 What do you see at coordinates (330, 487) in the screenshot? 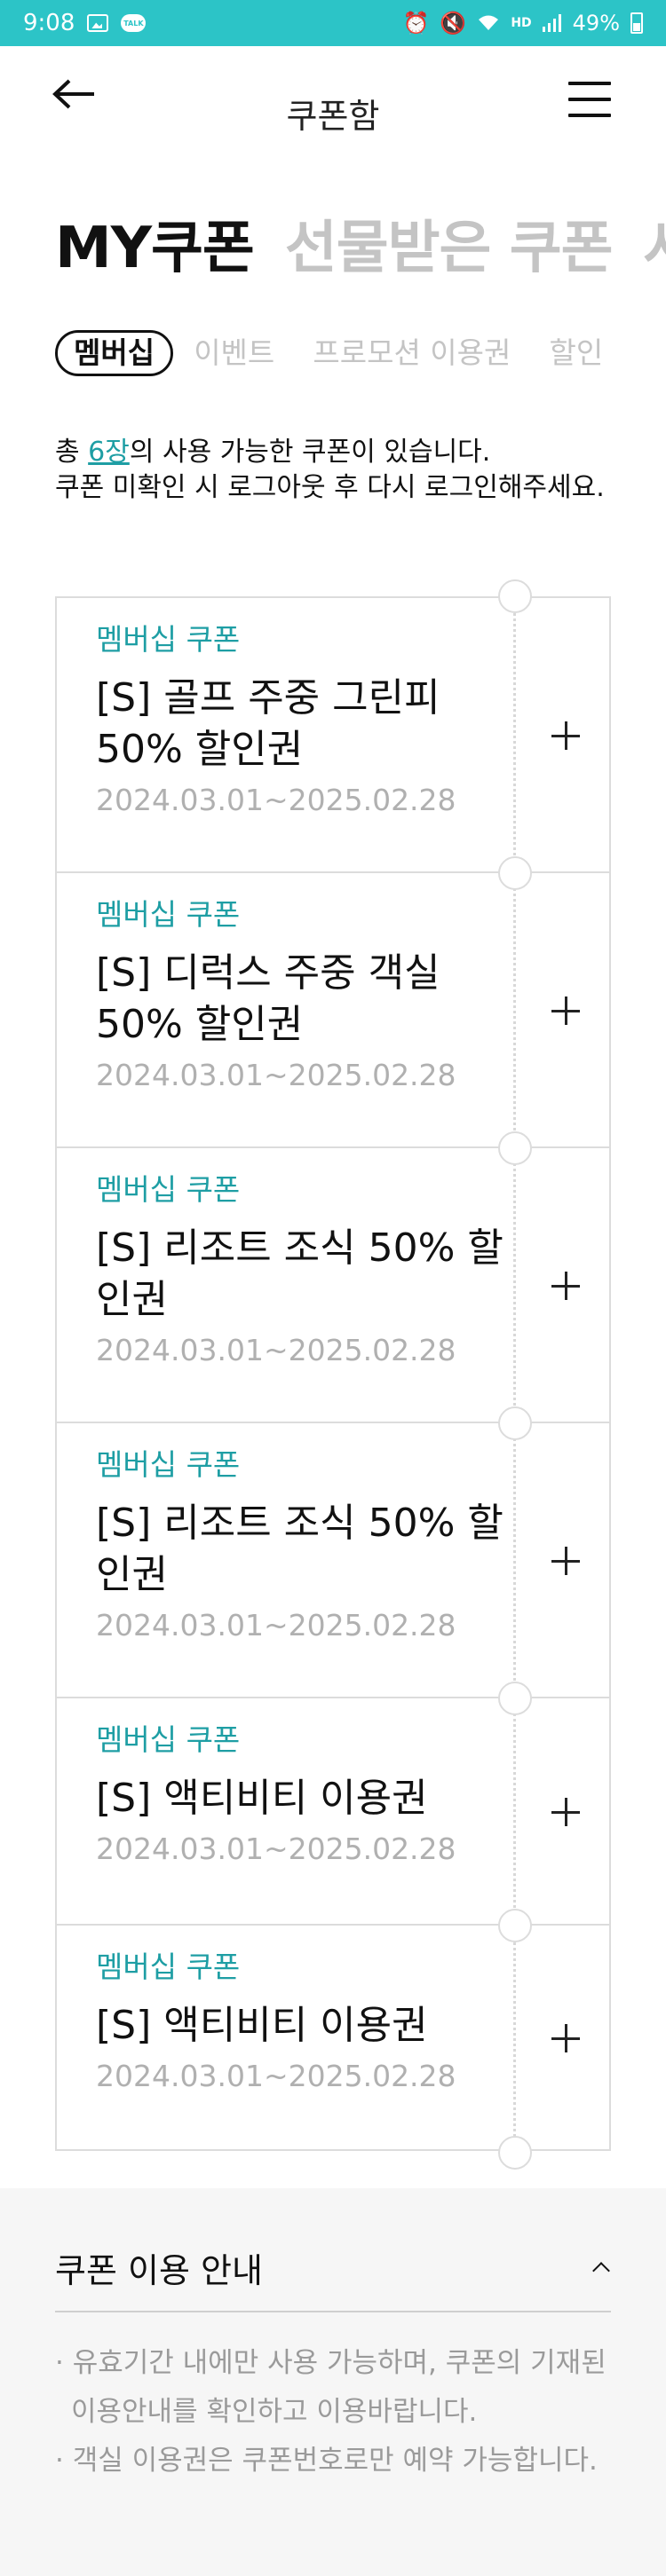
I see `coupon-notice: 쿠폰 미확인 시 로그아웃 후 다시 로그인해주세요.` at bounding box center [330, 487].